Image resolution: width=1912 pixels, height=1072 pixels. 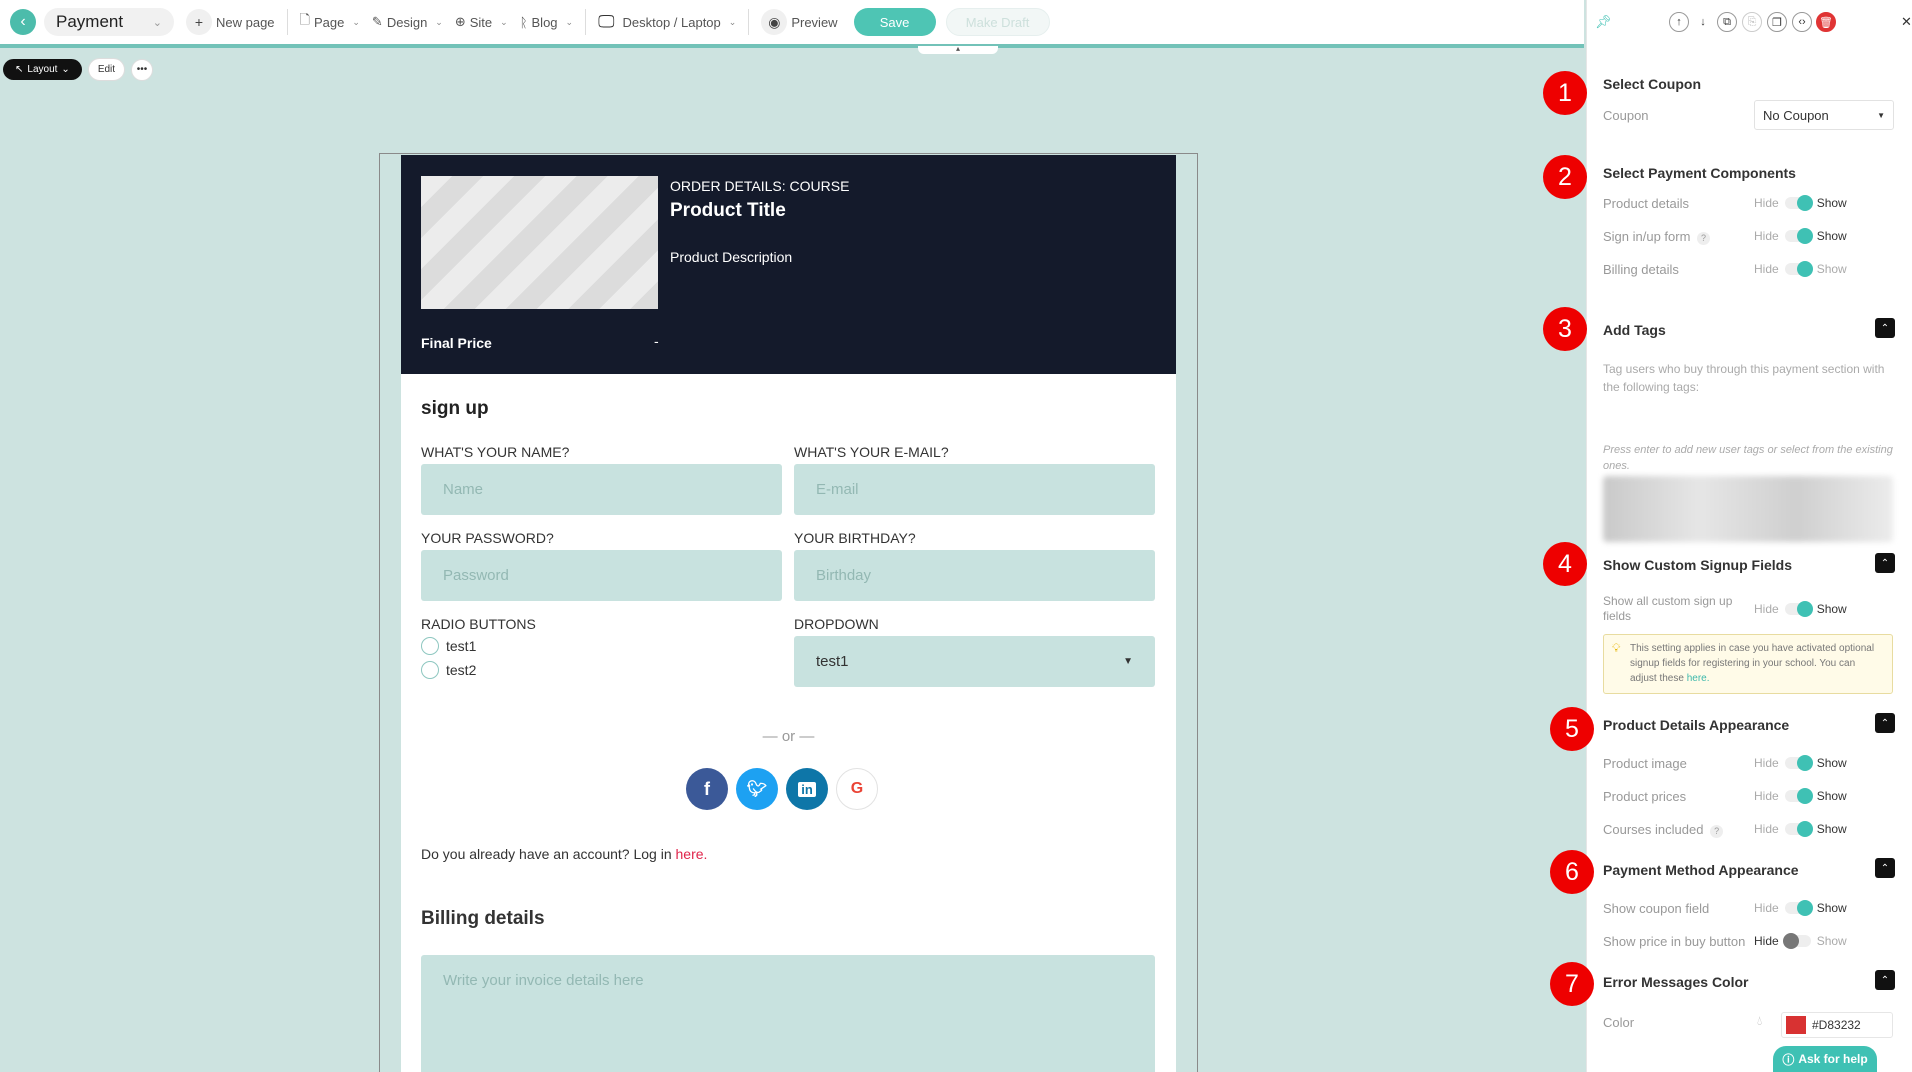 What do you see at coordinates (974, 661) in the screenshot?
I see `dropdown-select: test1 ▼` at bounding box center [974, 661].